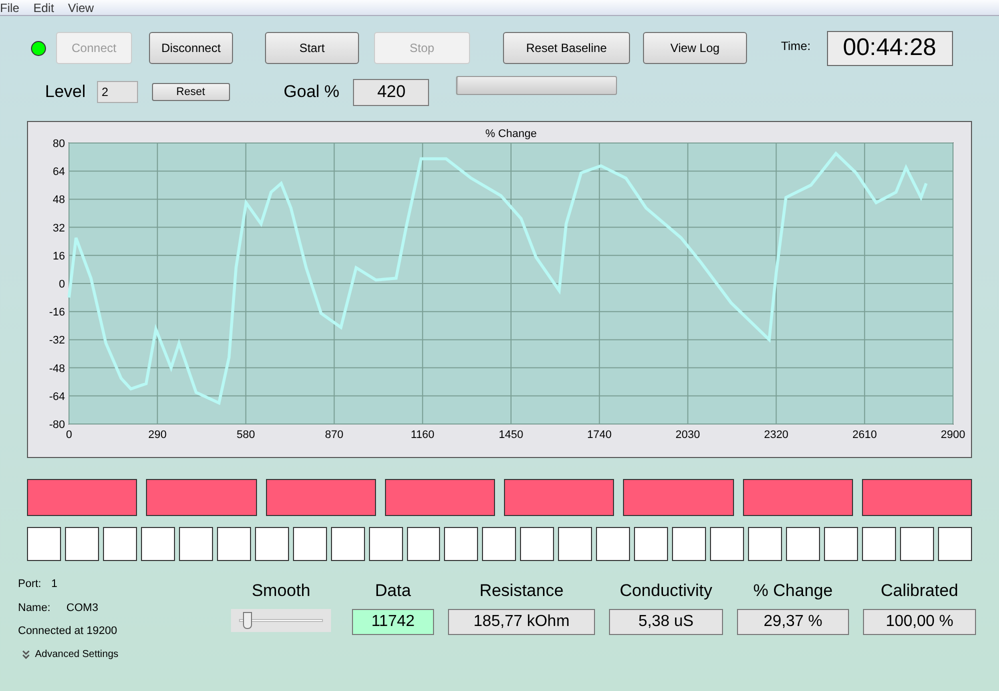 This screenshot has height=691, width=999. What do you see at coordinates (117, 92) in the screenshot?
I see `level-field: 2` at bounding box center [117, 92].